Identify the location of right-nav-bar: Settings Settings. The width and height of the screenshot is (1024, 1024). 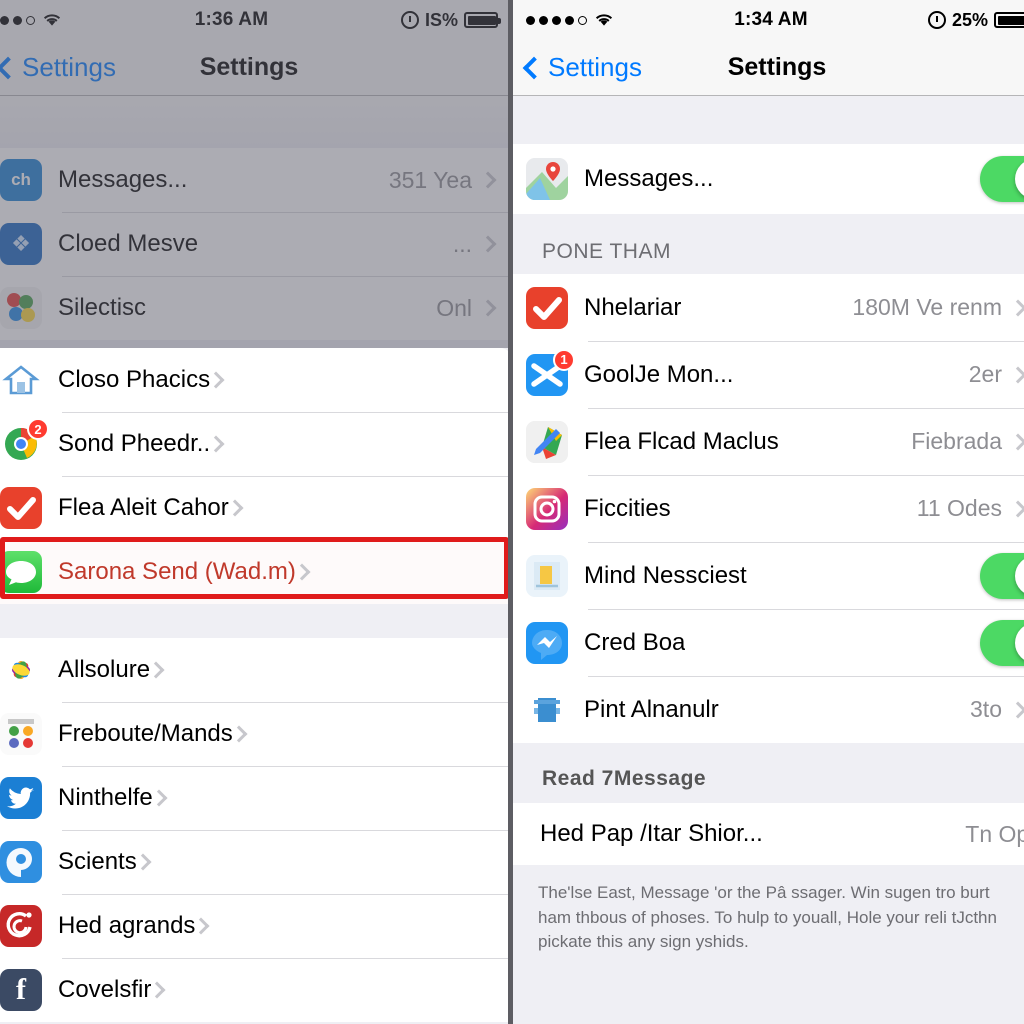
(768, 68).